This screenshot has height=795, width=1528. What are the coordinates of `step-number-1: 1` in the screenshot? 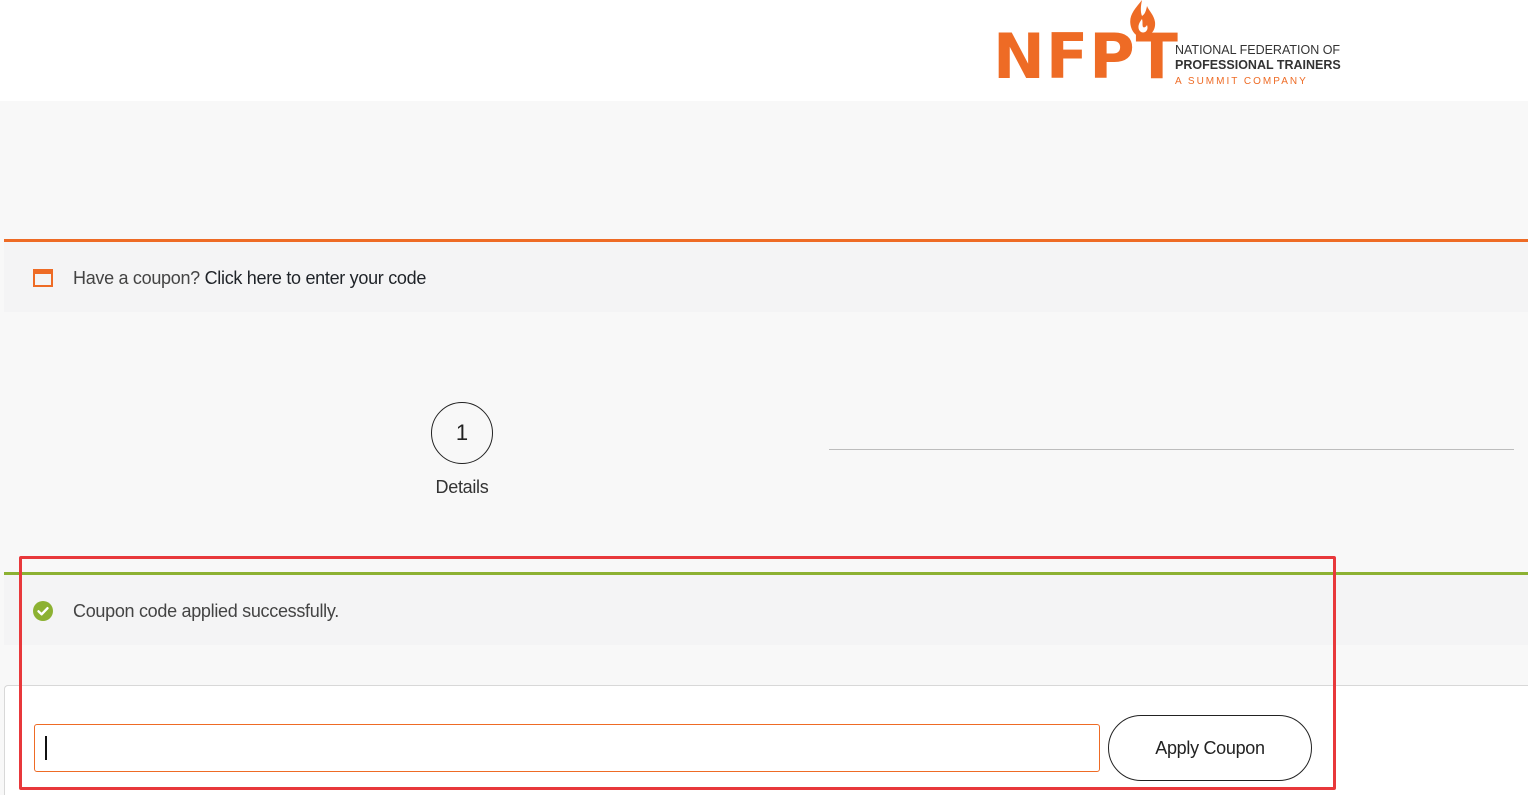 It's located at (462, 433).